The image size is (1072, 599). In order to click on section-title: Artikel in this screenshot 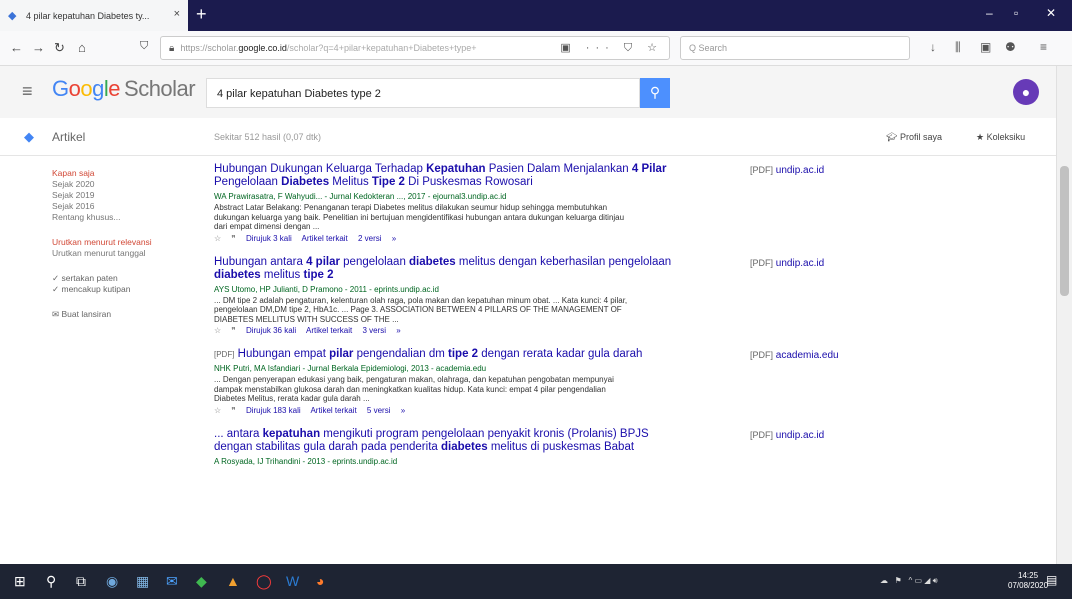, I will do `click(68, 137)`.